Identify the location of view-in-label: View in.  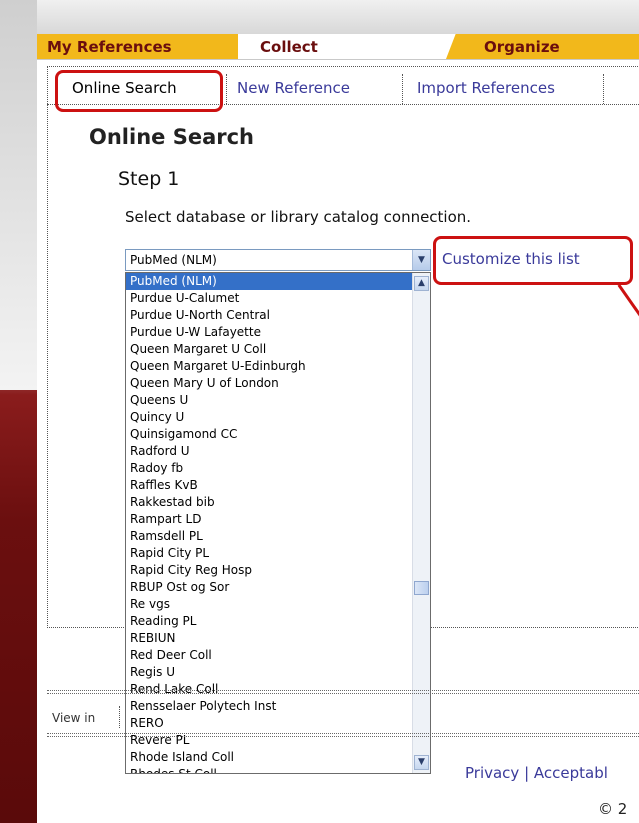
(74, 718).